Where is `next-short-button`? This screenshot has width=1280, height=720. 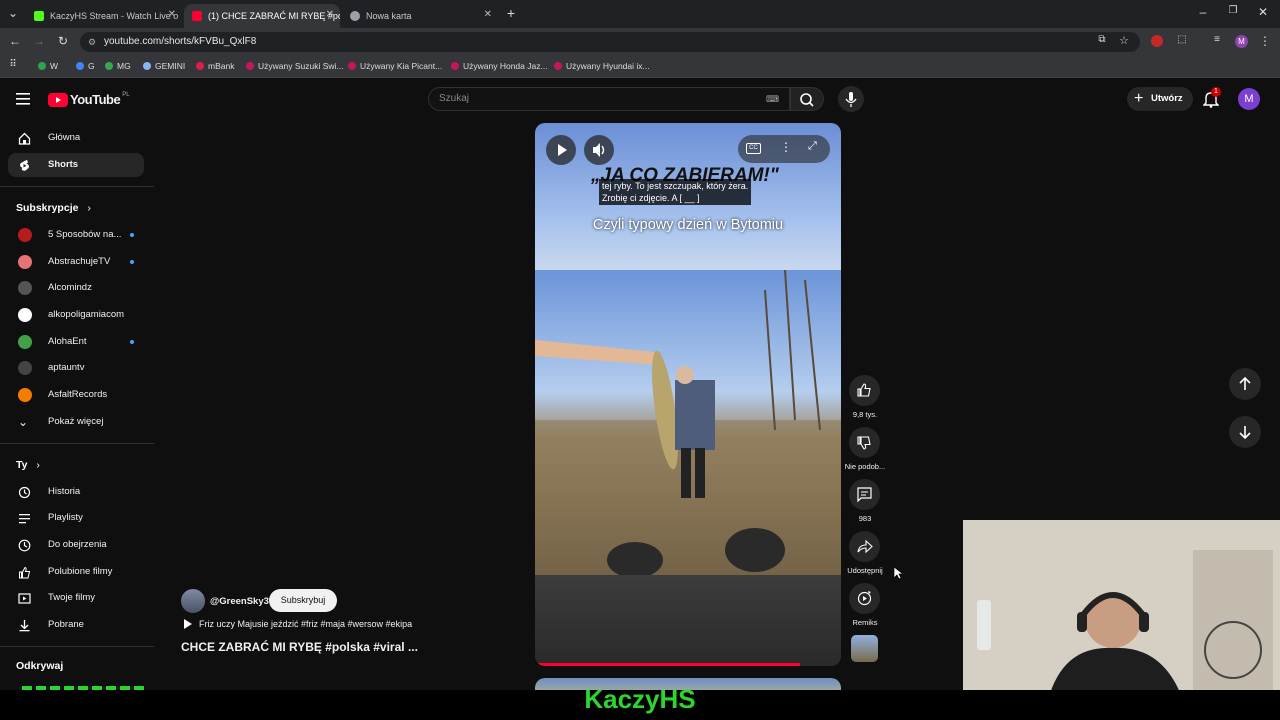
next-short-button is located at coordinates (1245, 432).